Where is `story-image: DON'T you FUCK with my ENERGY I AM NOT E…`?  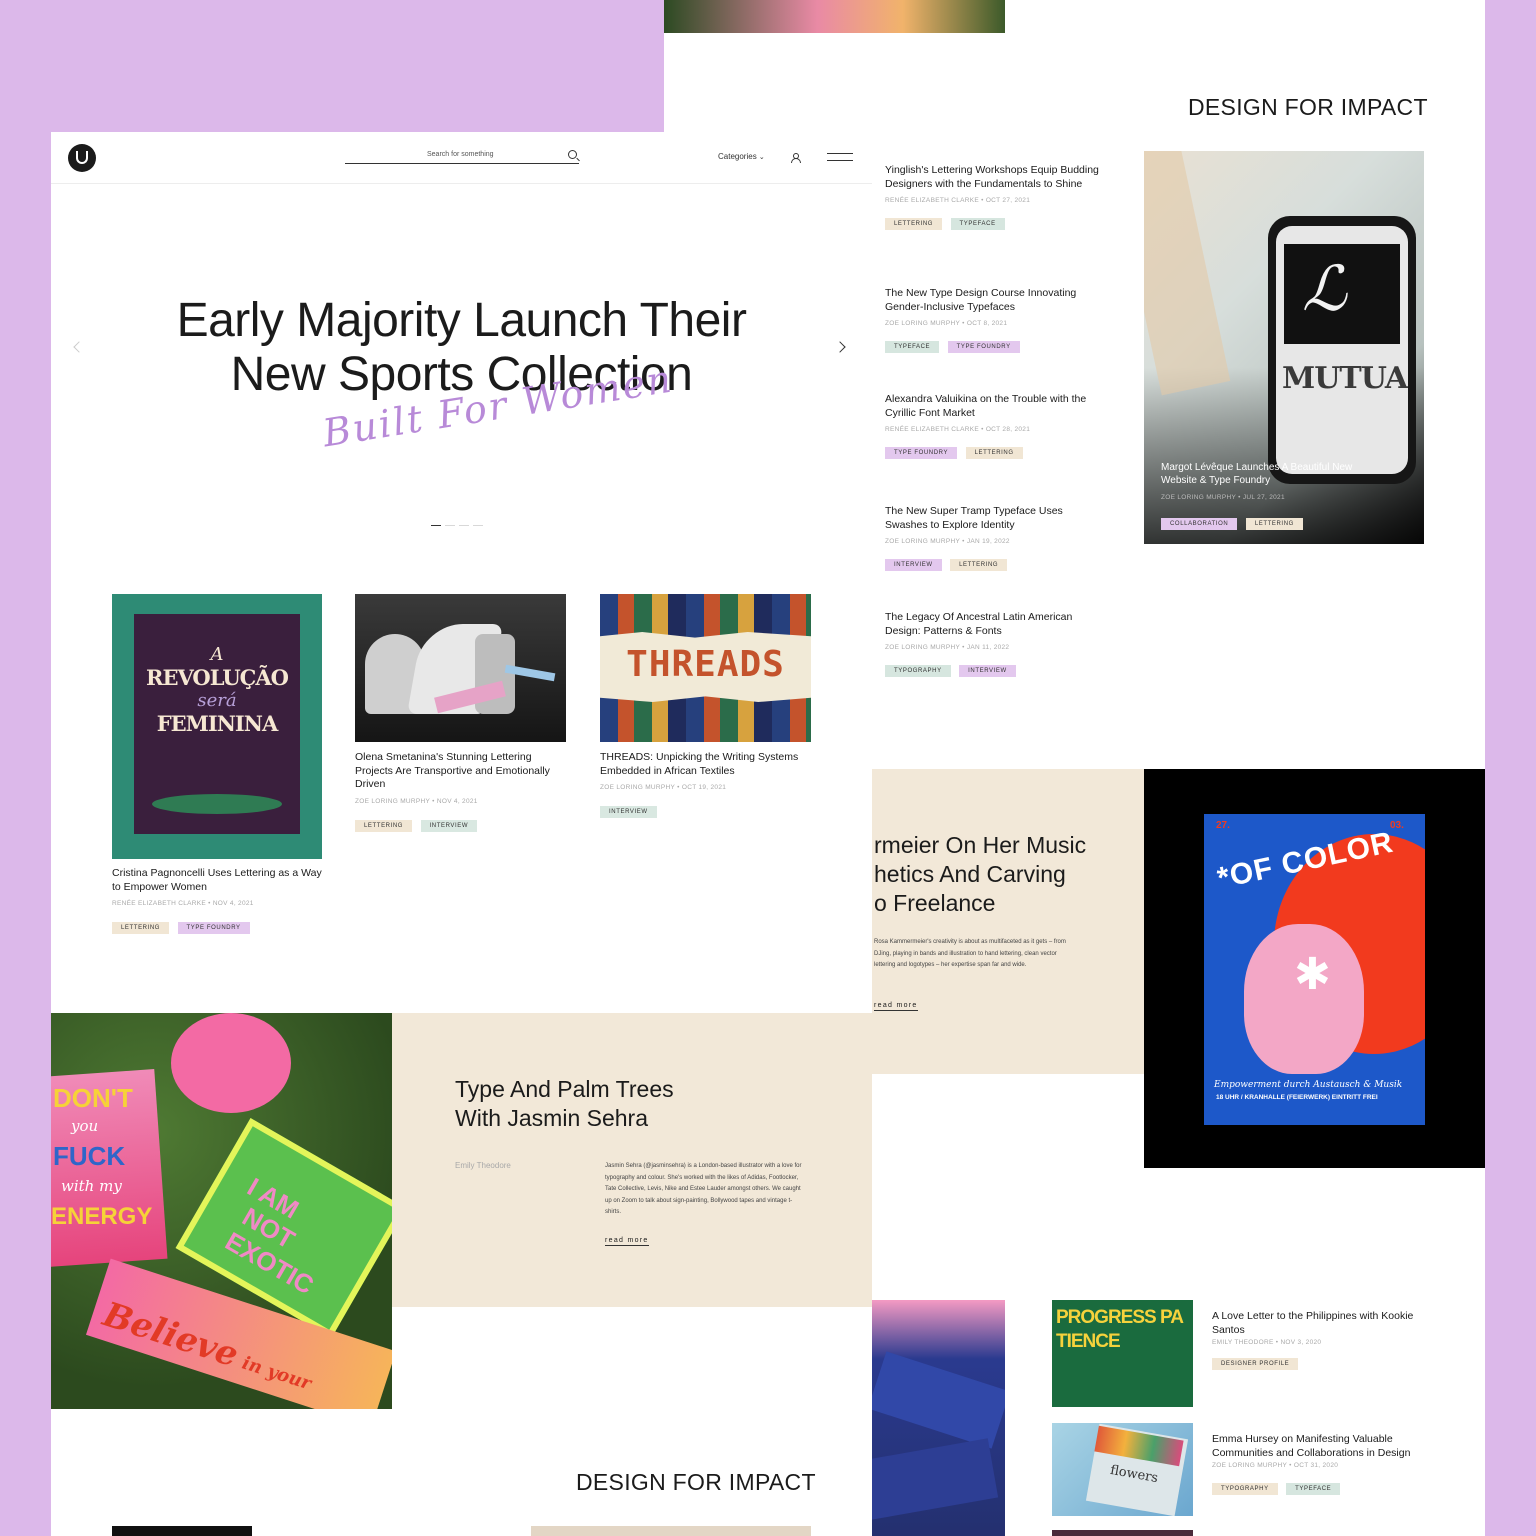
story-image: DON'T you FUCK with my ENERGY I AM NOT E… is located at coordinates (221, 1211).